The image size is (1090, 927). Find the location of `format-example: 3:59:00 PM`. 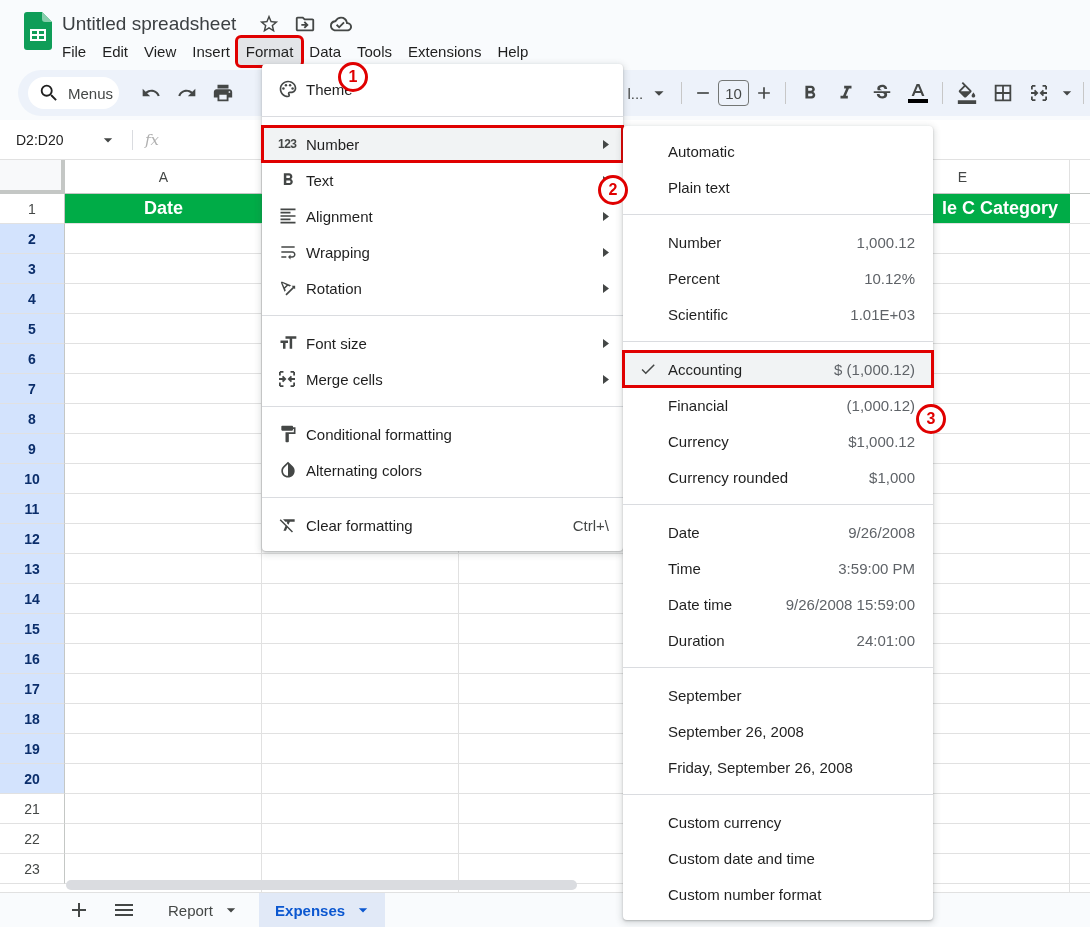

format-example: 3:59:00 PM is located at coordinates (876, 568).